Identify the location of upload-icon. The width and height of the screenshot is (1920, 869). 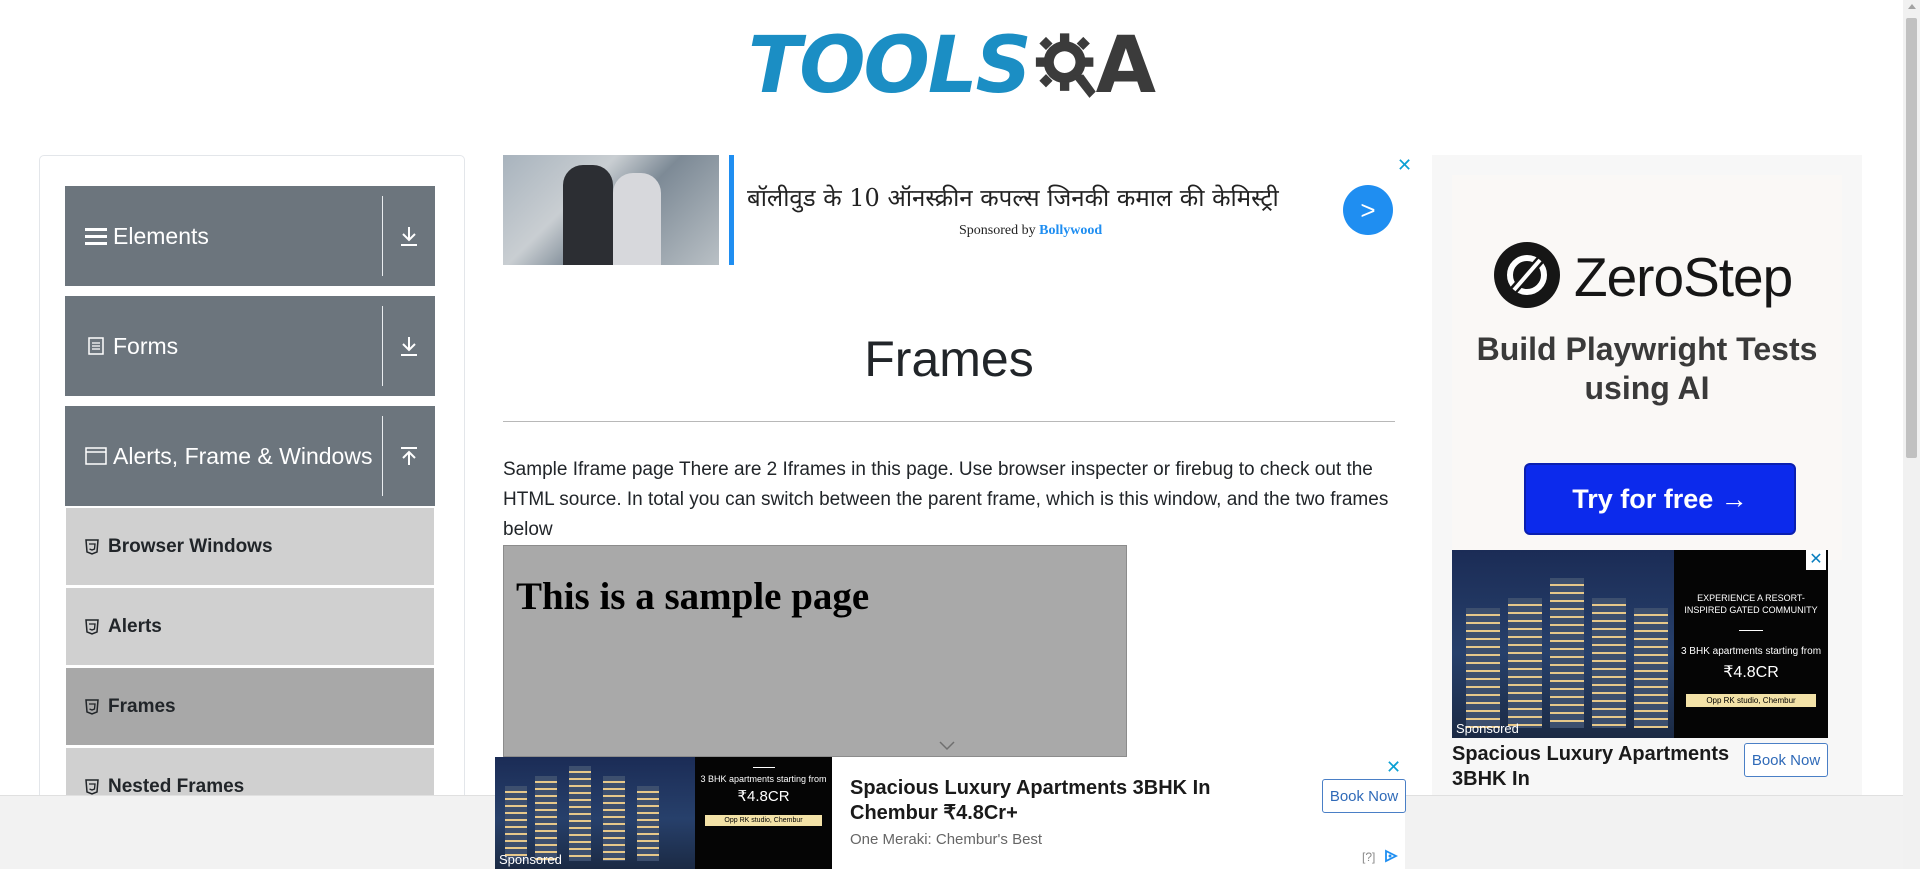
(409, 456).